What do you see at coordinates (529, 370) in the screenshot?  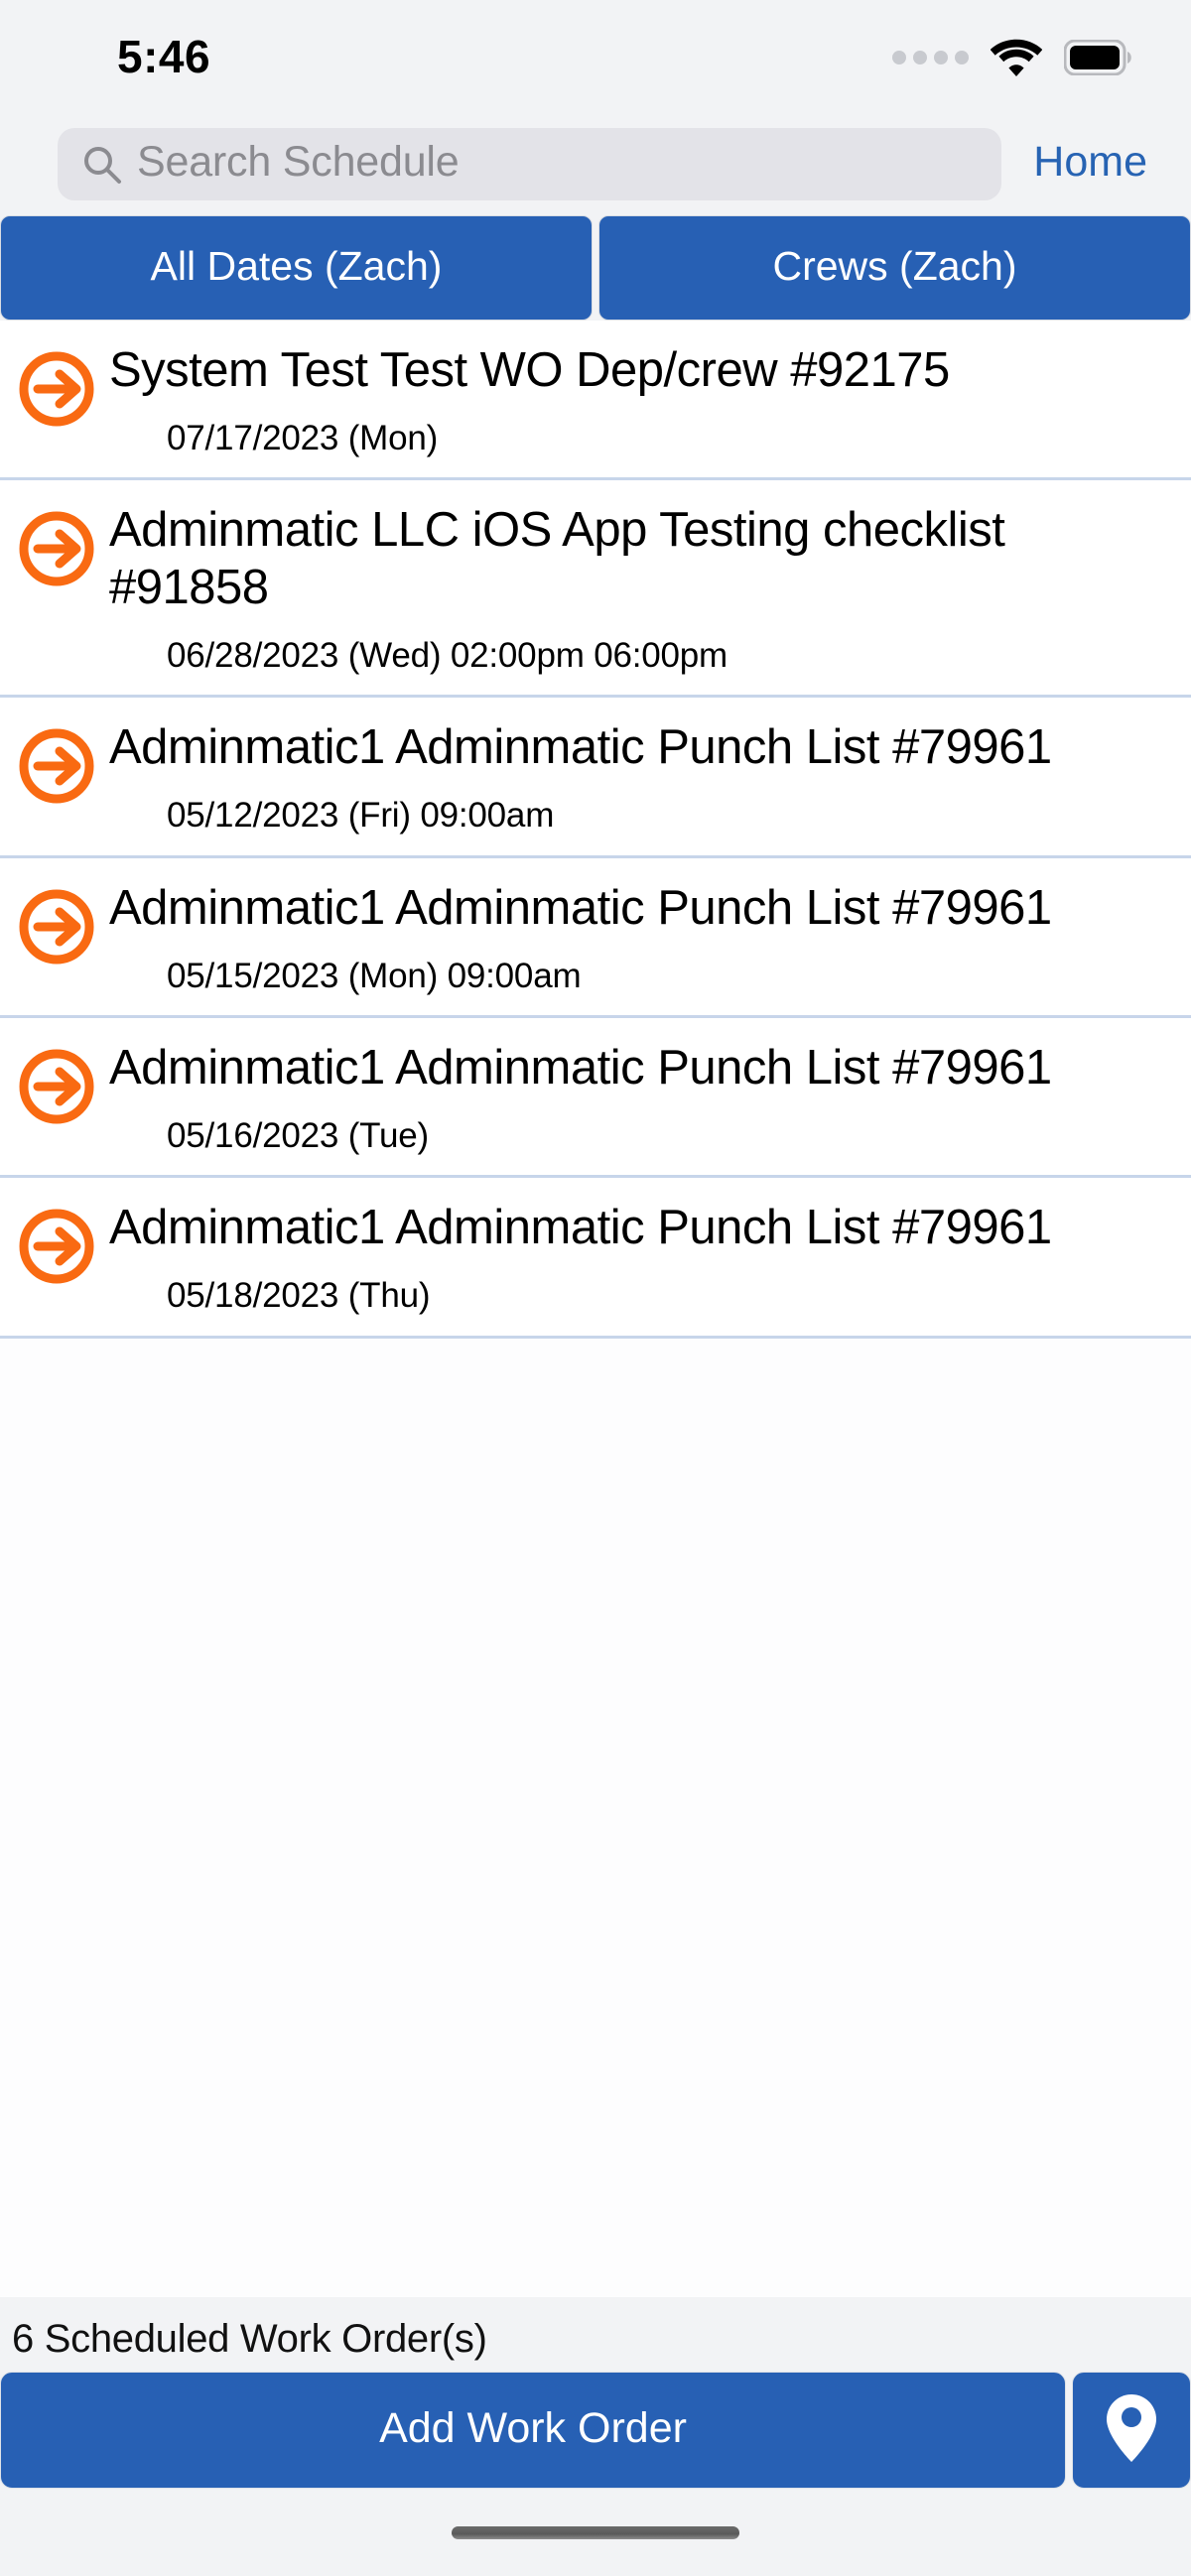 I see `work-order-title: System Test Test WO Dep/crew #92175` at bounding box center [529, 370].